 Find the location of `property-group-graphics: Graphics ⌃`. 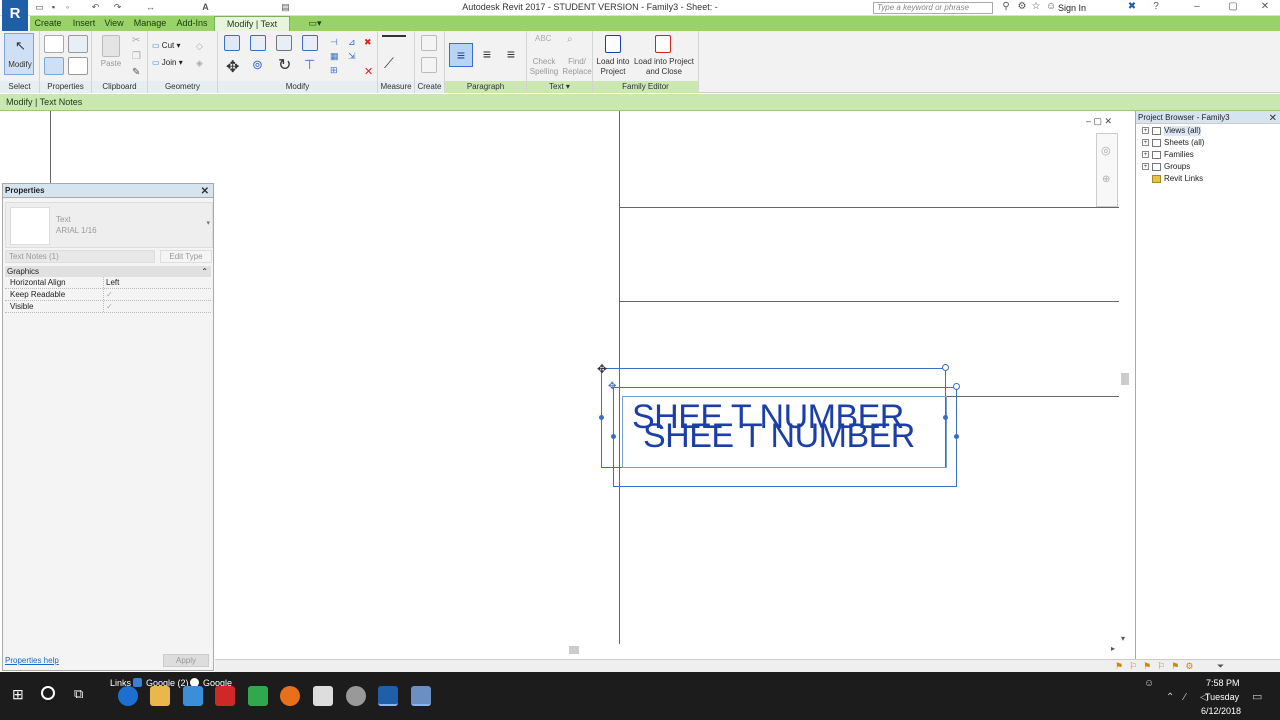

property-group-graphics: Graphics ⌃ is located at coordinates (108, 271).